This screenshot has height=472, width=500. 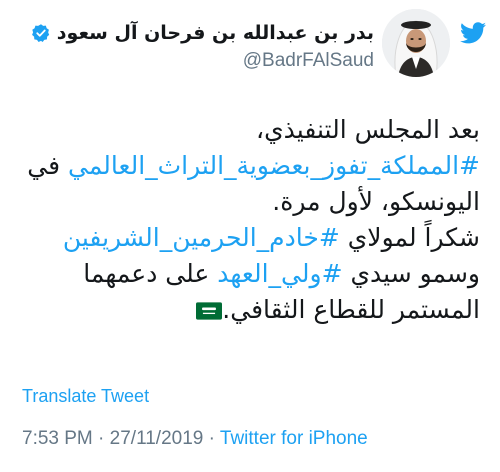 I want to click on avatar-photo-icon, so click(x=416, y=43).